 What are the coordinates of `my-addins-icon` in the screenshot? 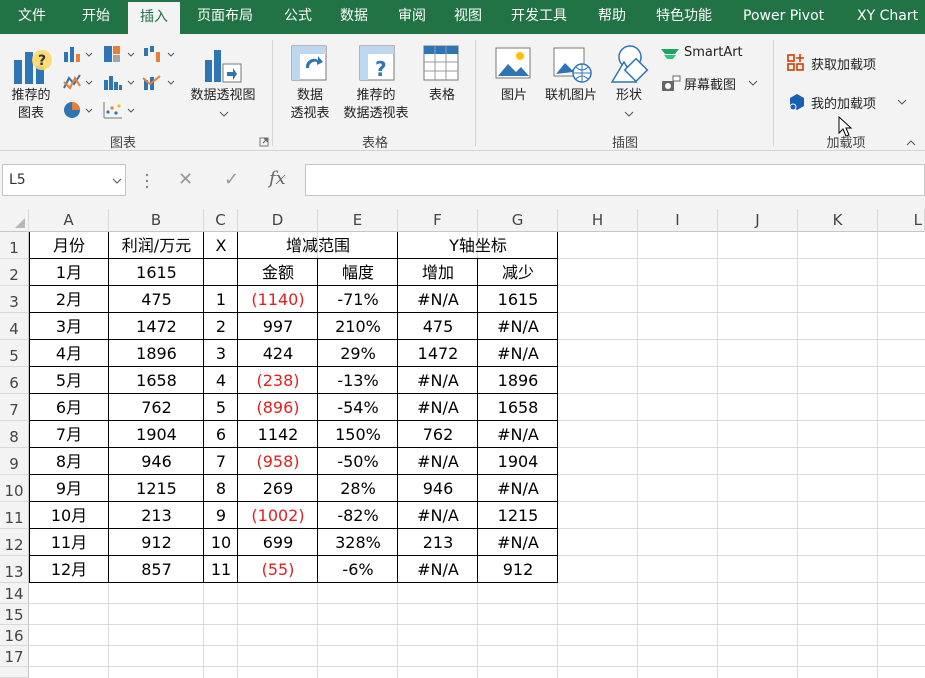 It's located at (797, 102).